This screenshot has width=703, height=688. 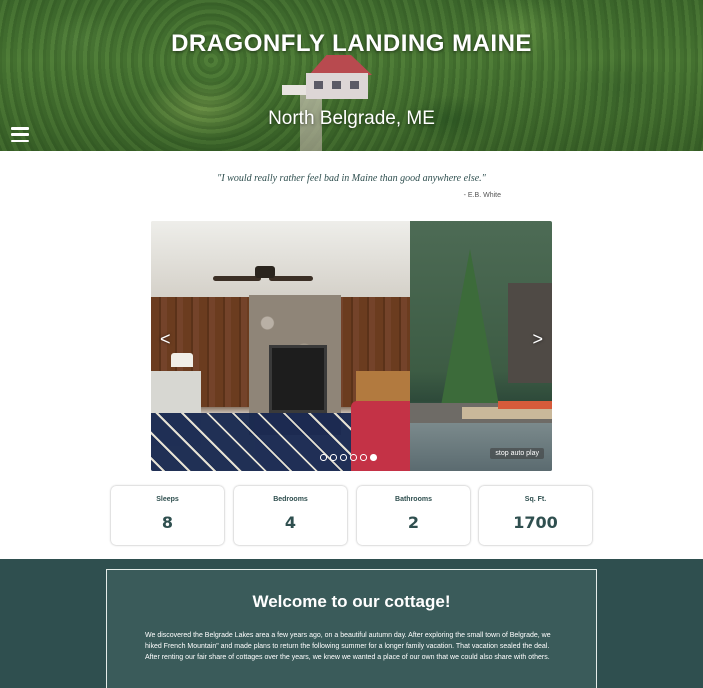 I want to click on carousel-prev-button: <, so click(x=165, y=339).